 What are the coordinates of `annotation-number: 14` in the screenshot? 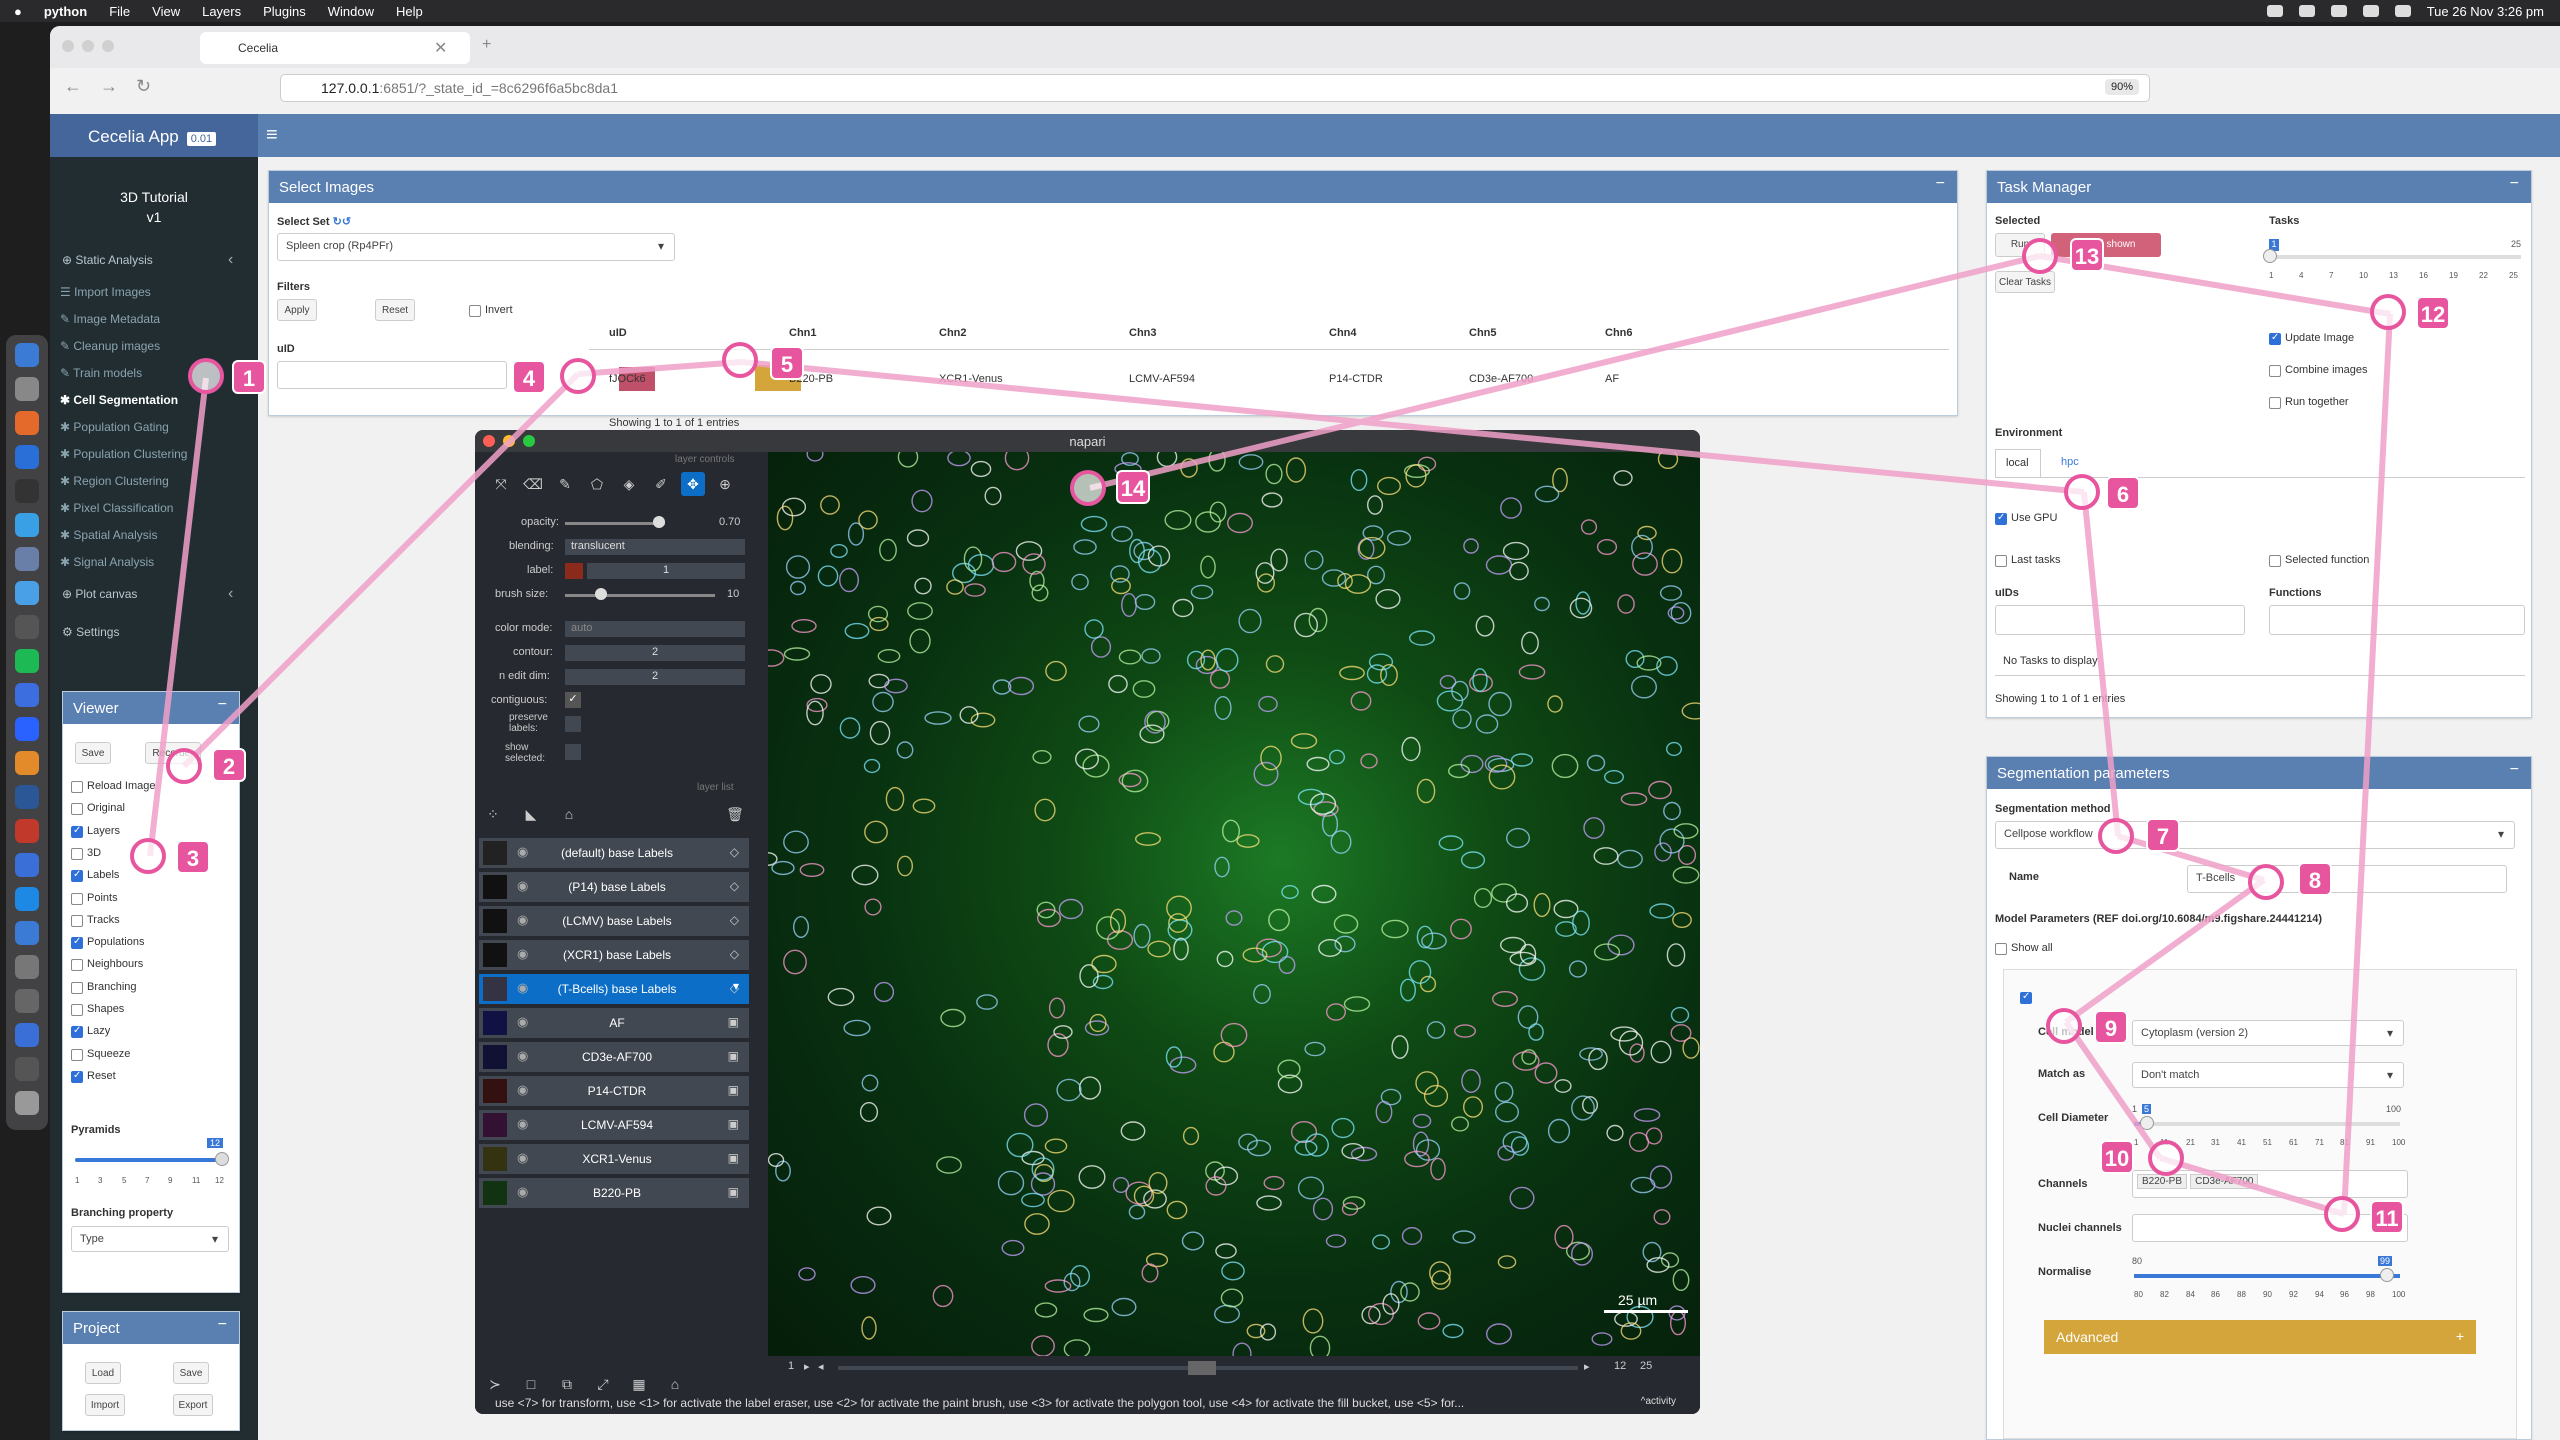 It's located at (1133, 487).